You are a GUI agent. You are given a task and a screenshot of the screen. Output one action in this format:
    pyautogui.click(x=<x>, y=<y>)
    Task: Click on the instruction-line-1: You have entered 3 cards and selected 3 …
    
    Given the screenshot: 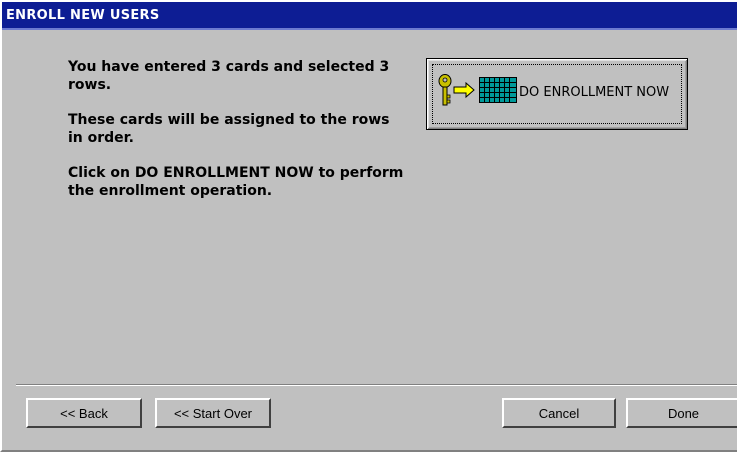 What is the action you would take?
    pyautogui.click(x=229, y=76)
    